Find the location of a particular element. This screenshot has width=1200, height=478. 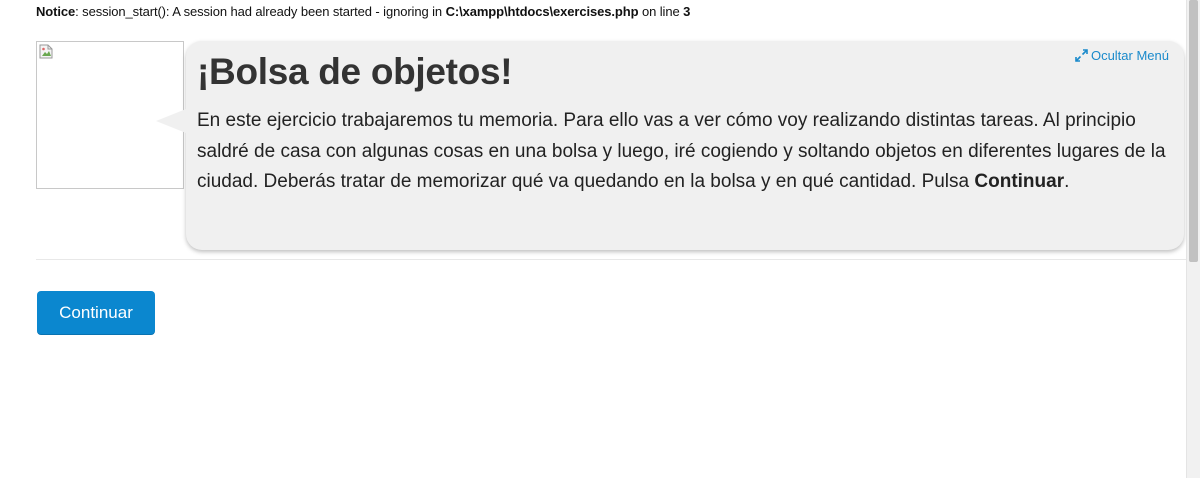

description-bold: Continuar is located at coordinates (1019, 181).